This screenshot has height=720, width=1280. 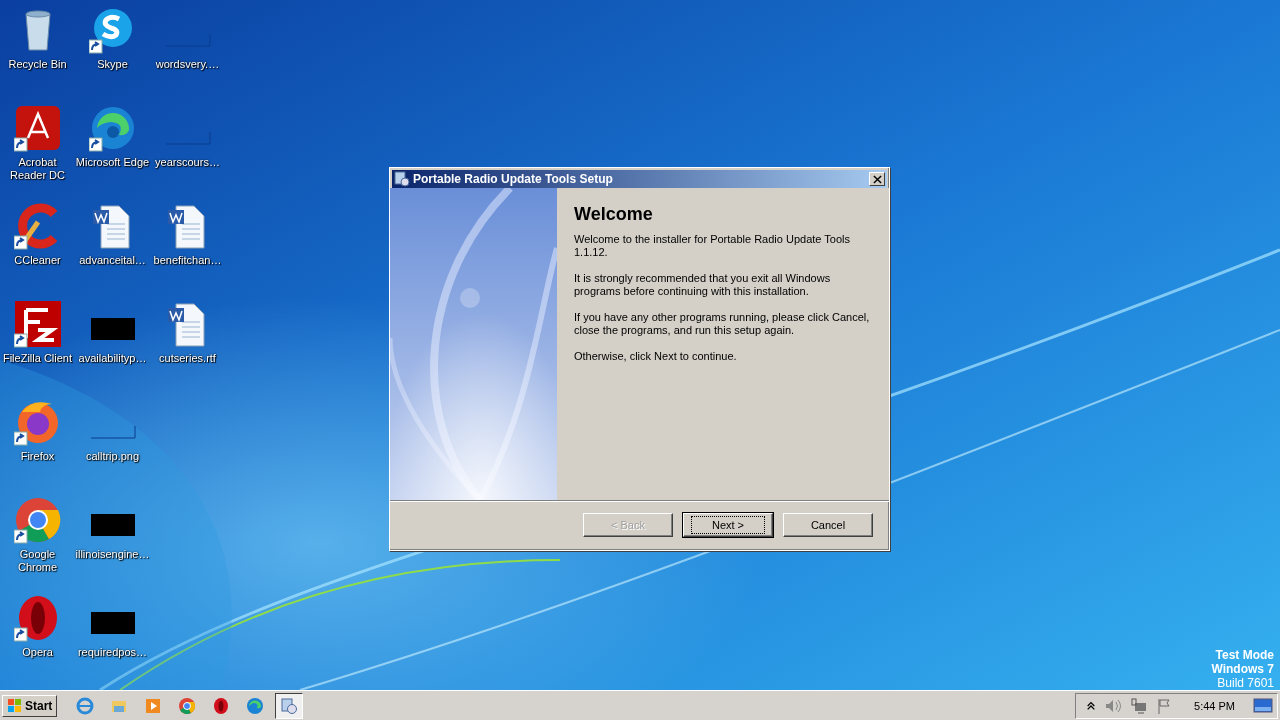 I want to click on clock: 5:44 PM, so click(x=1214, y=705).